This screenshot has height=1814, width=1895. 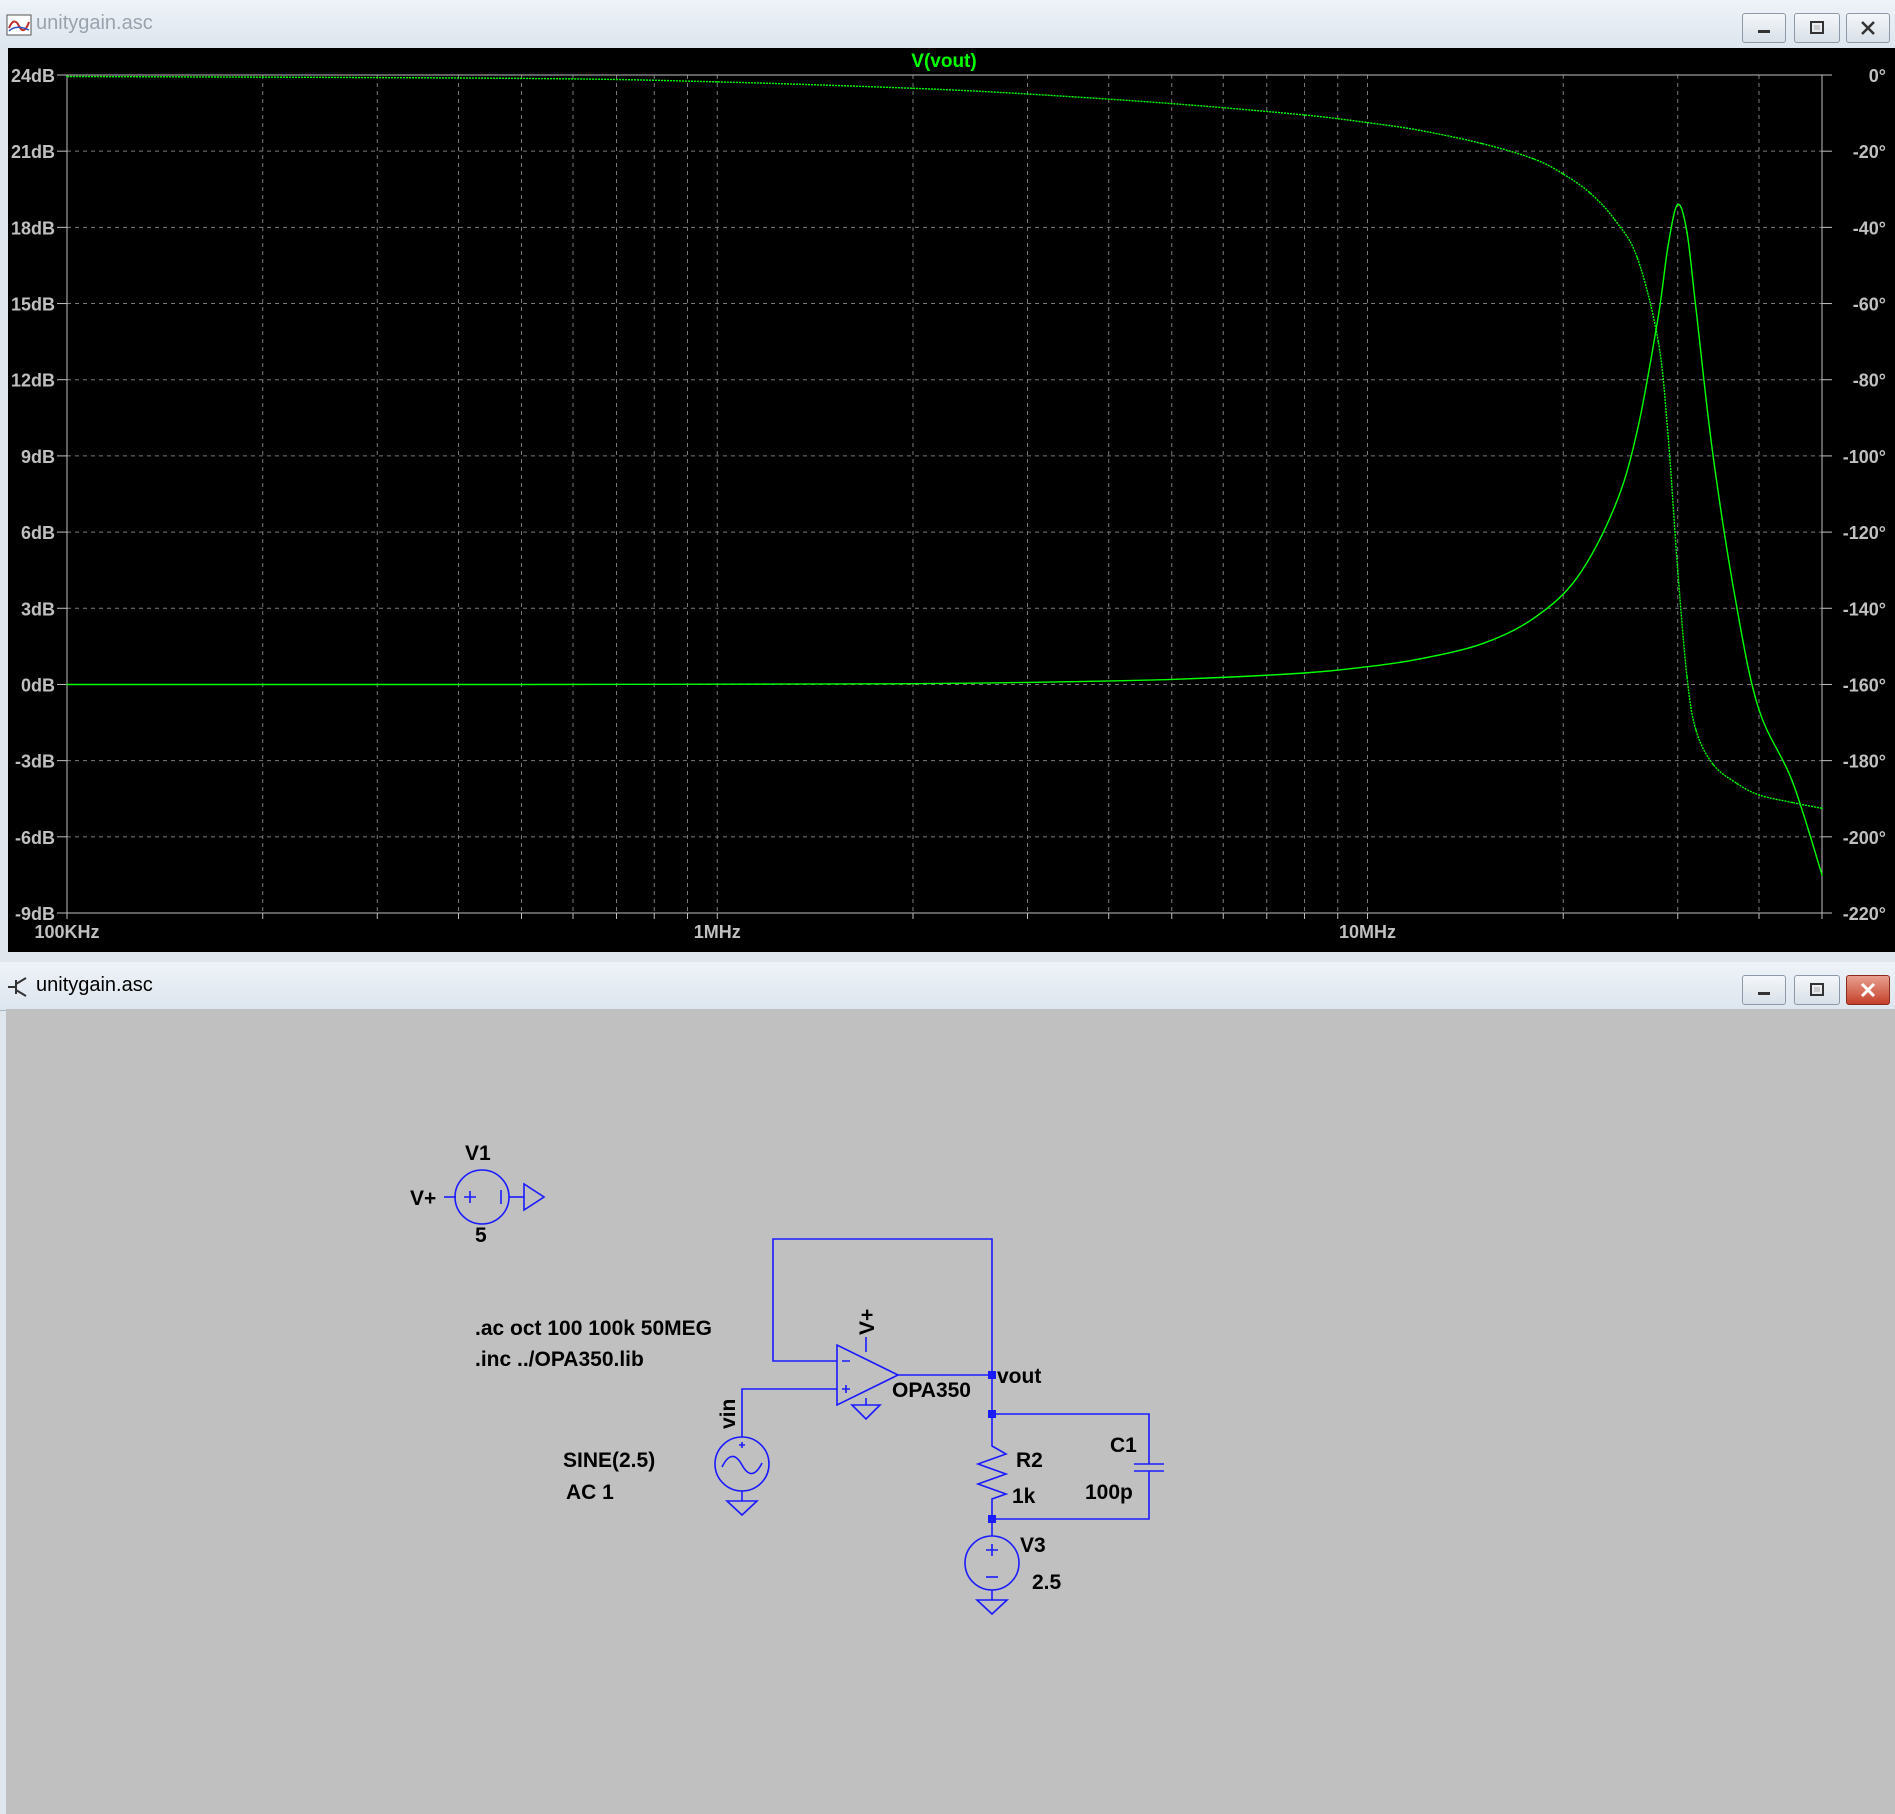 I want to click on y-left-tick-label: 21dB, so click(x=33, y=152).